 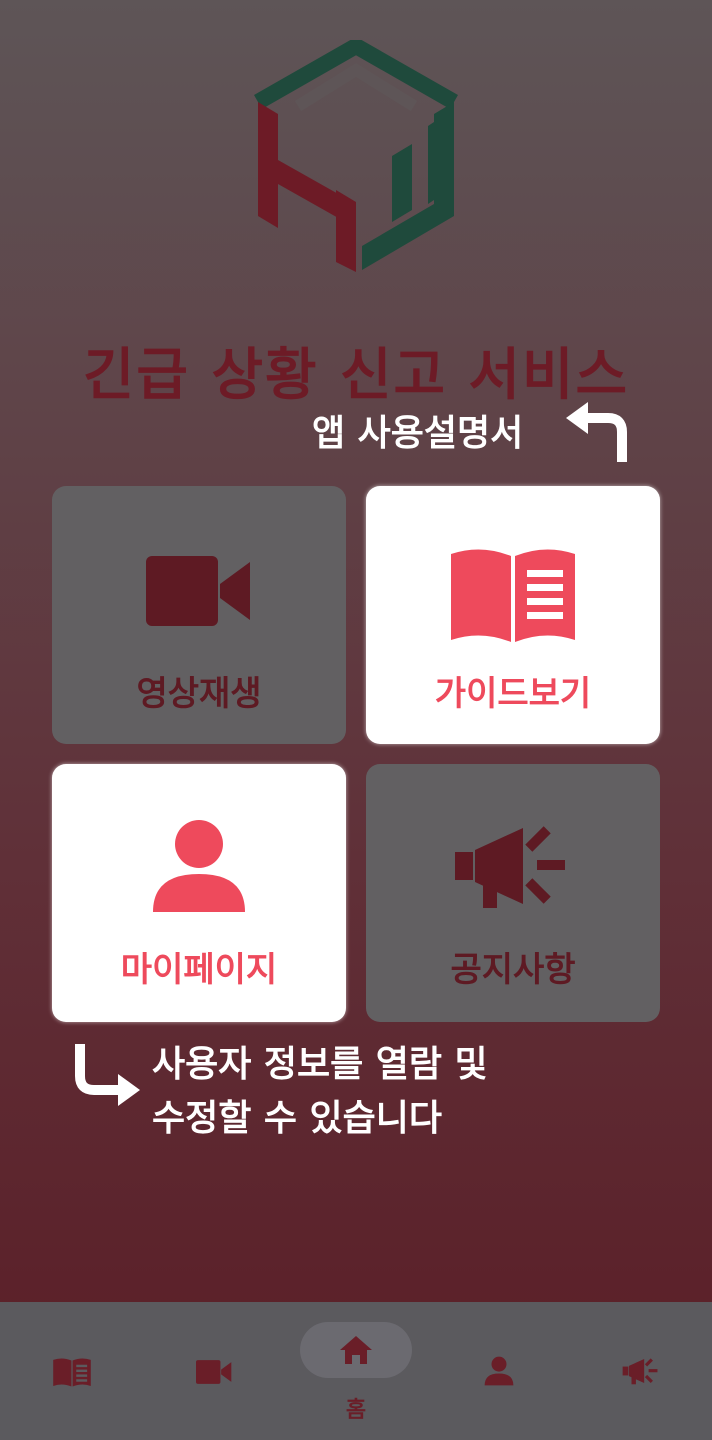 What do you see at coordinates (418, 433) in the screenshot?
I see `help-hint-text: 앱 사용설명서` at bounding box center [418, 433].